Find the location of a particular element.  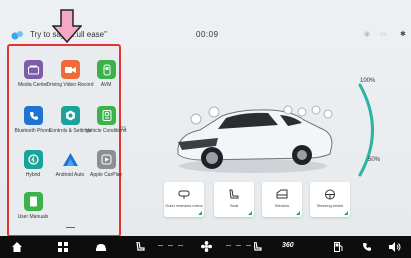

app-label: AVM is located at coordinates (106, 85).